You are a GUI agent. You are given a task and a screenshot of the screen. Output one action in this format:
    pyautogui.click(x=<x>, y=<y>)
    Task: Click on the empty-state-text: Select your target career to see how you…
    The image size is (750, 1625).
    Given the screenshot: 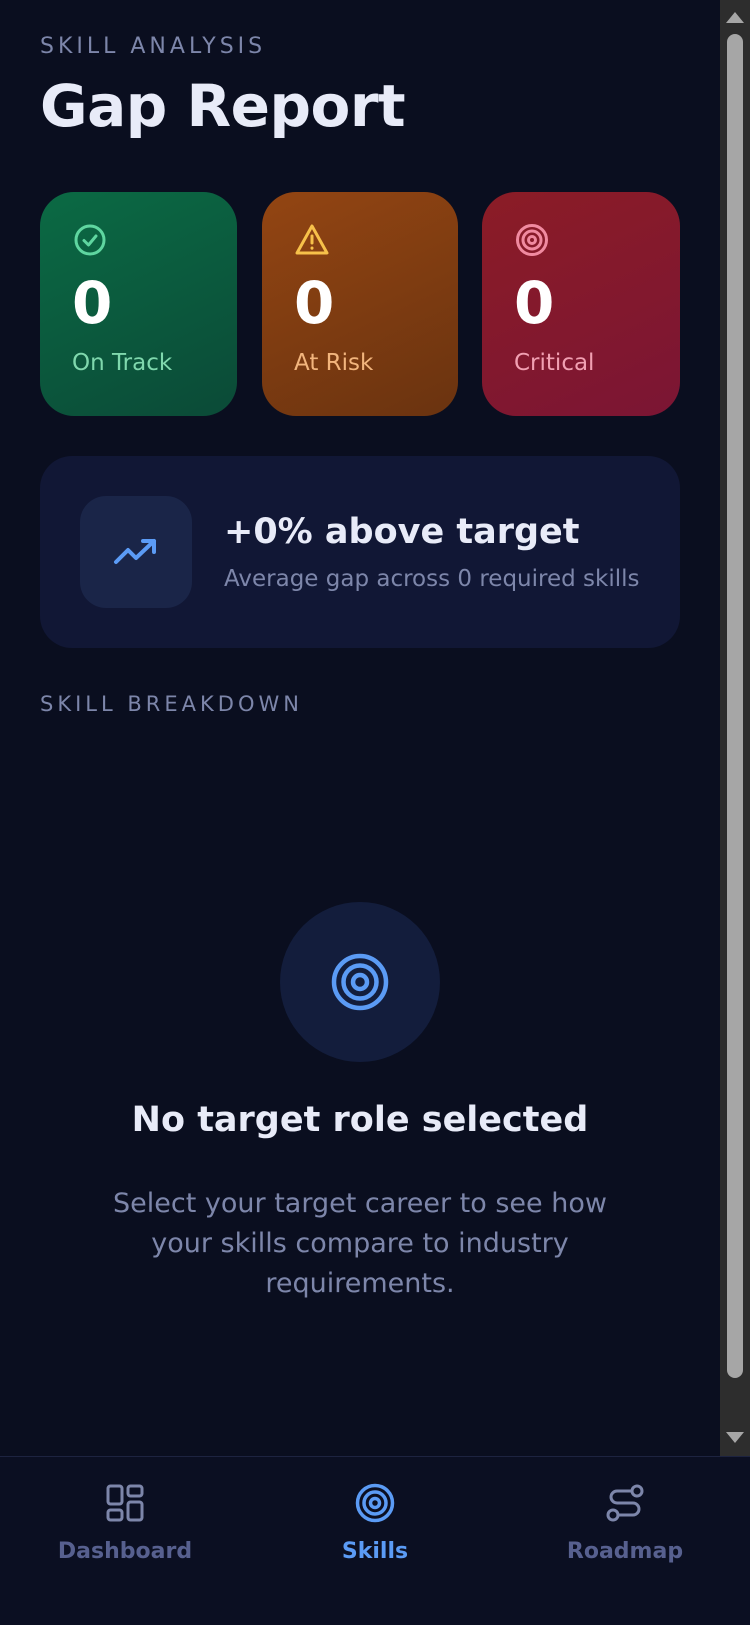 What is the action you would take?
    pyautogui.click(x=360, y=1243)
    